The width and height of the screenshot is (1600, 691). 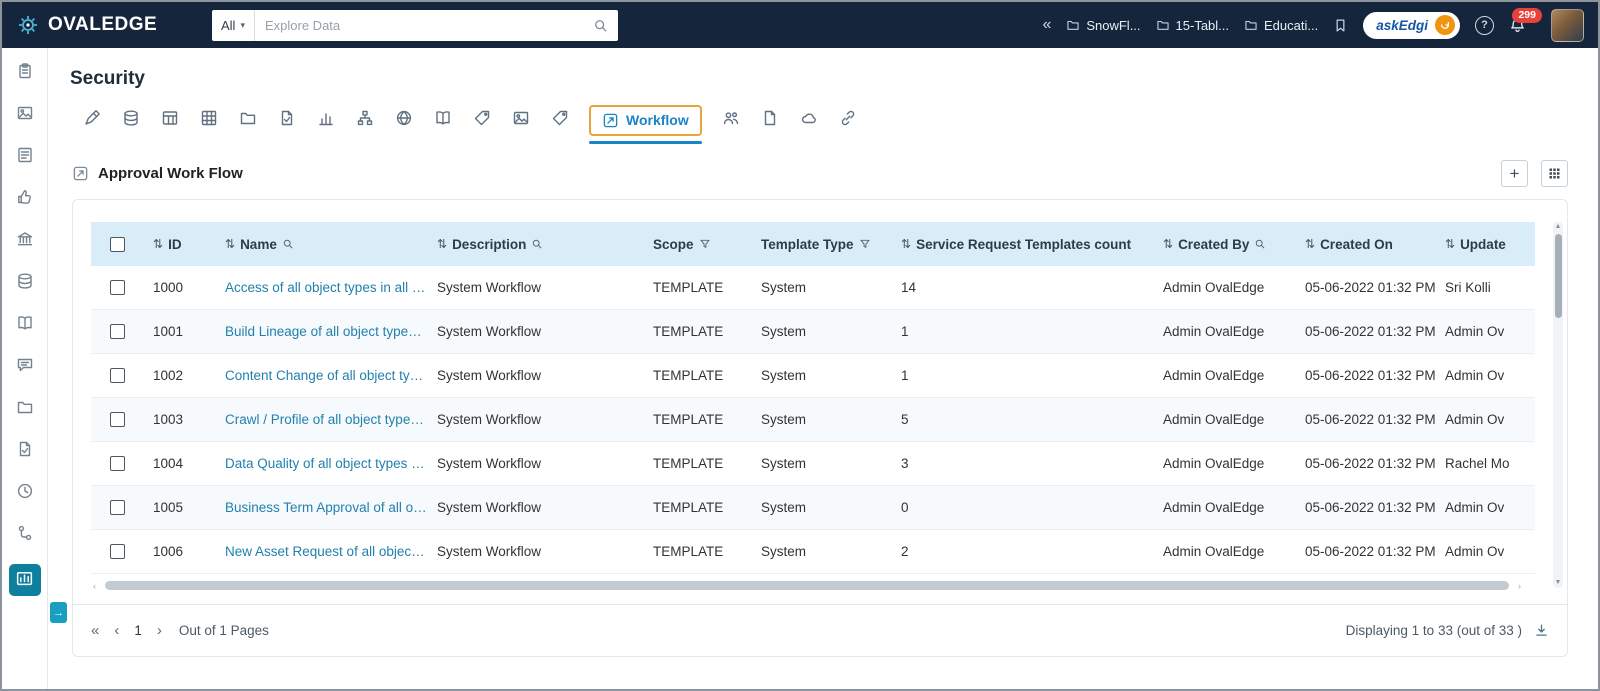 I want to click on collapse-recent-icon: «, so click(x=1046, y=25).